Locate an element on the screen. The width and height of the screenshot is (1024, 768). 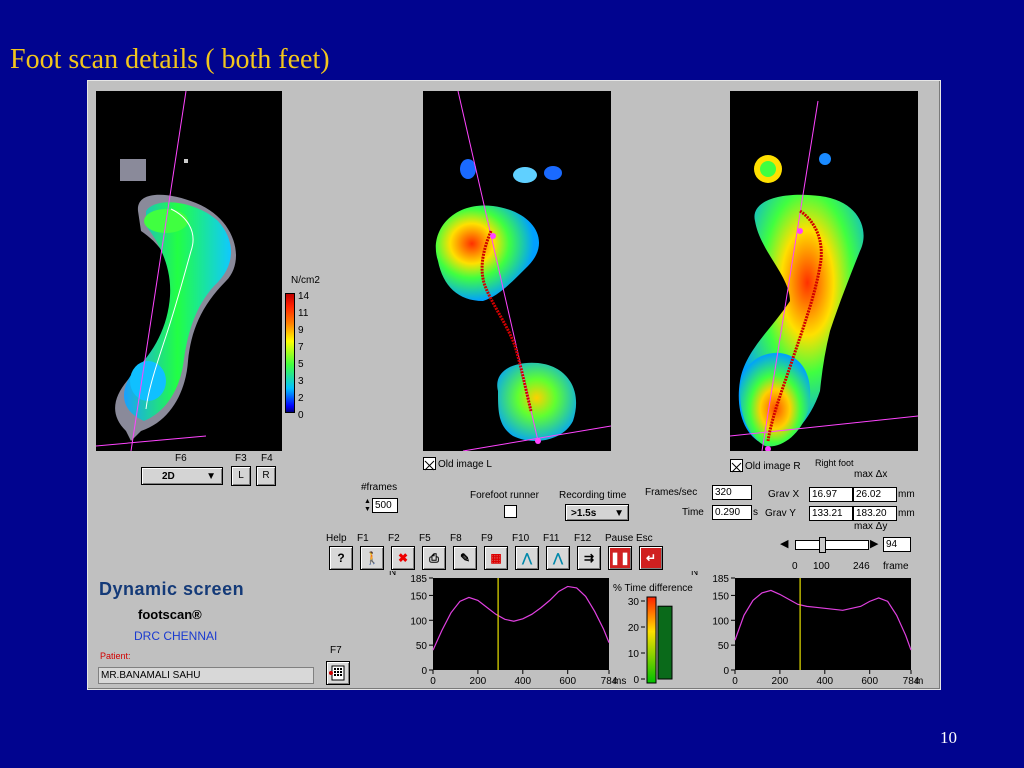
frame-value: 94 is located at coordinates (897, 544).